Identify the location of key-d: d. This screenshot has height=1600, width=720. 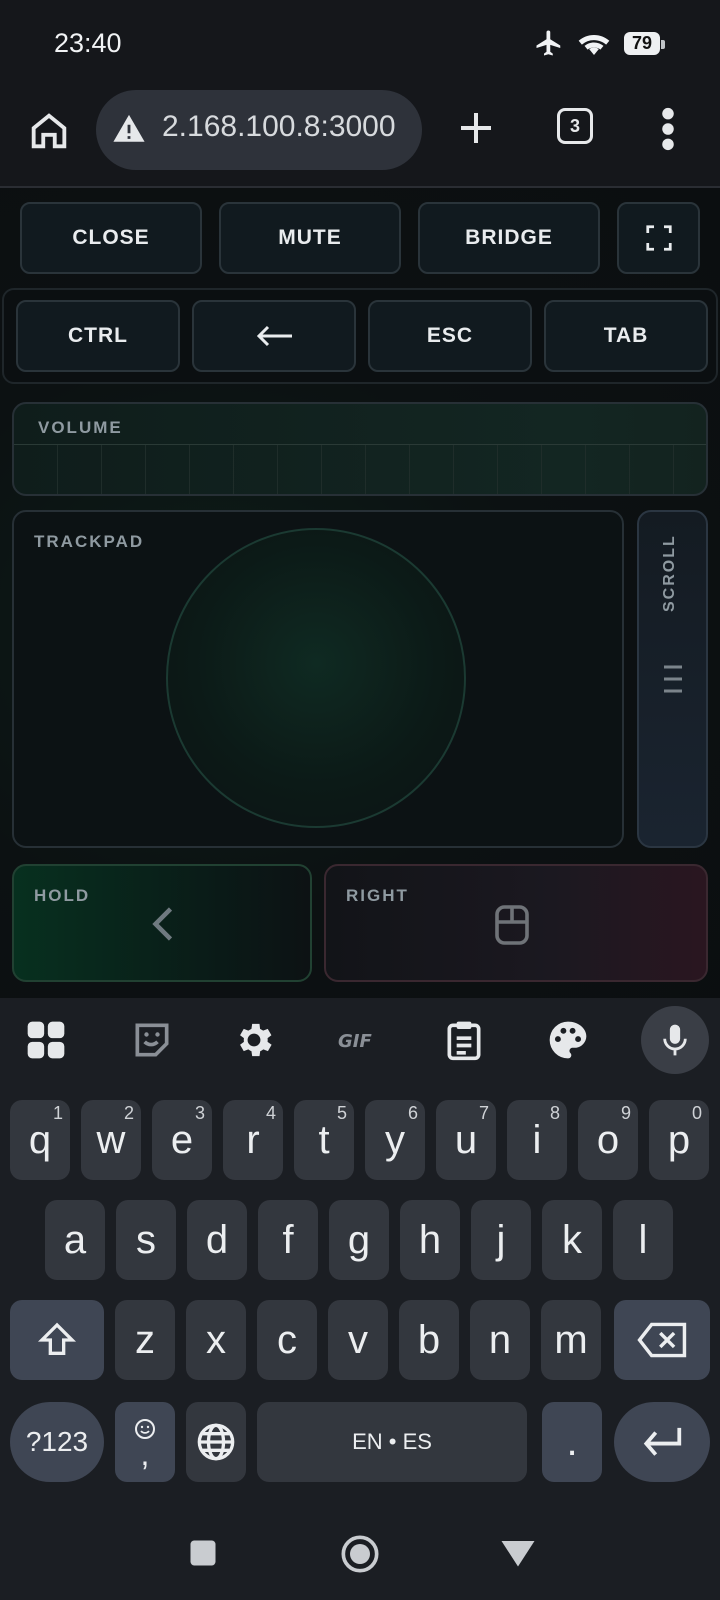
(217, 1240).